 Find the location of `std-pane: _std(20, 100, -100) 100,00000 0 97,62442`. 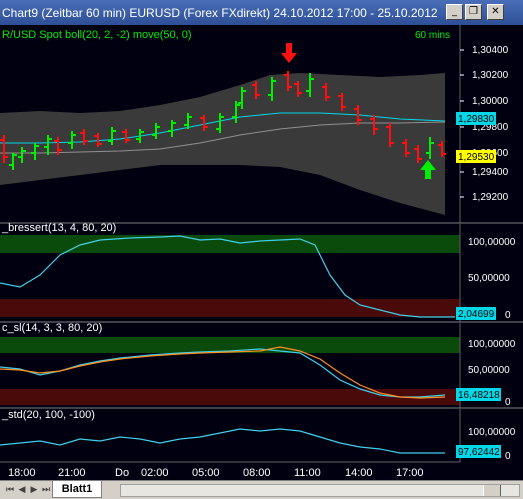

std-pane: _std(20, 100, -100) 100,00000 0 97,62442 is located at coordinates (258, 435).